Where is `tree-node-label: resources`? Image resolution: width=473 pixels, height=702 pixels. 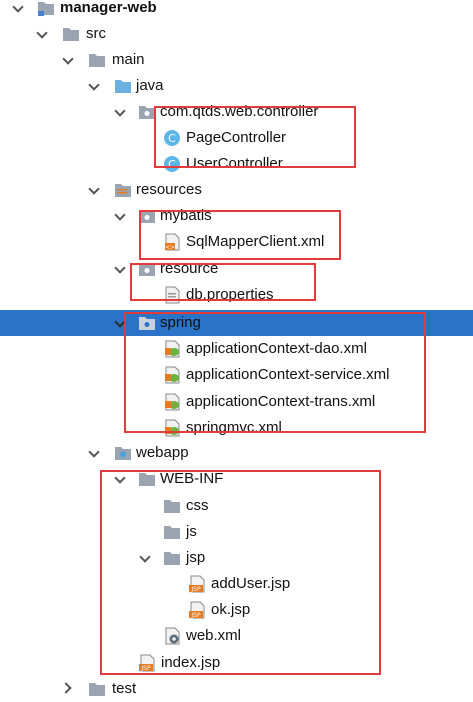 tree-node-label: resources is located at coordinates (169, 189).